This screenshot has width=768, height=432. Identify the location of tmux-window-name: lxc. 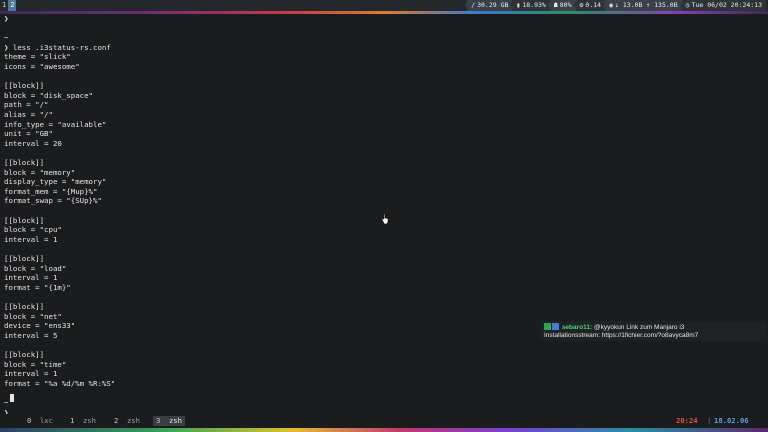
(46, 420).